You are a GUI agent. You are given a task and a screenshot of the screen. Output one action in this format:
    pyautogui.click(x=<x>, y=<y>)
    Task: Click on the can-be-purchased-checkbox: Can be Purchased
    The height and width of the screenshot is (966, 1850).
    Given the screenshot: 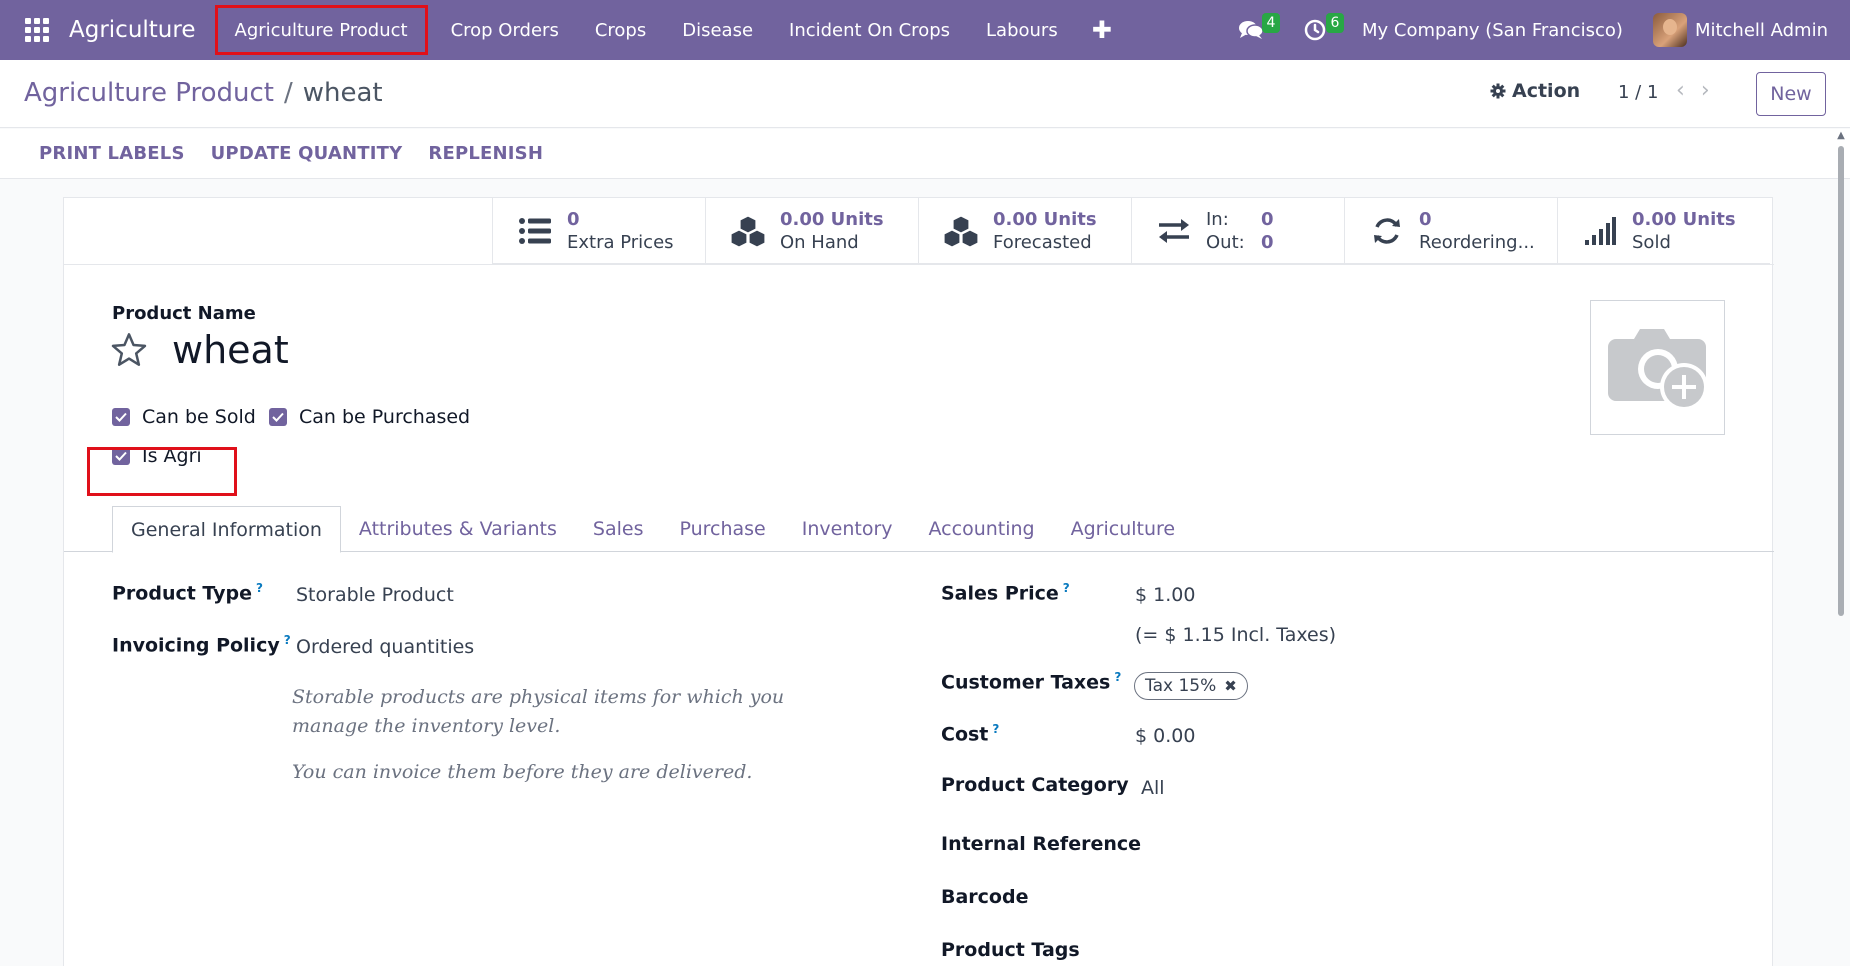 What is the action you would take?
    pyautogui.click(x=369, y=417)
    